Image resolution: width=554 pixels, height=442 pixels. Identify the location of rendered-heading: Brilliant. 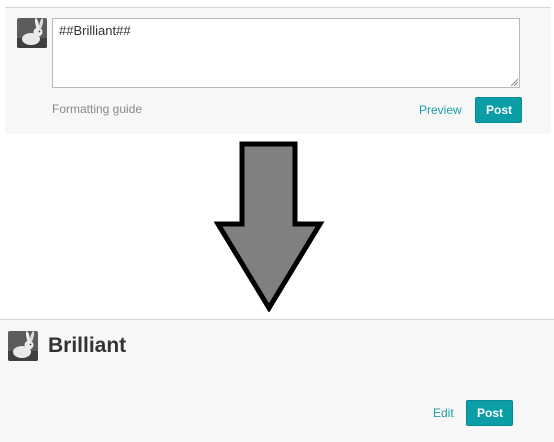
(87, 345).